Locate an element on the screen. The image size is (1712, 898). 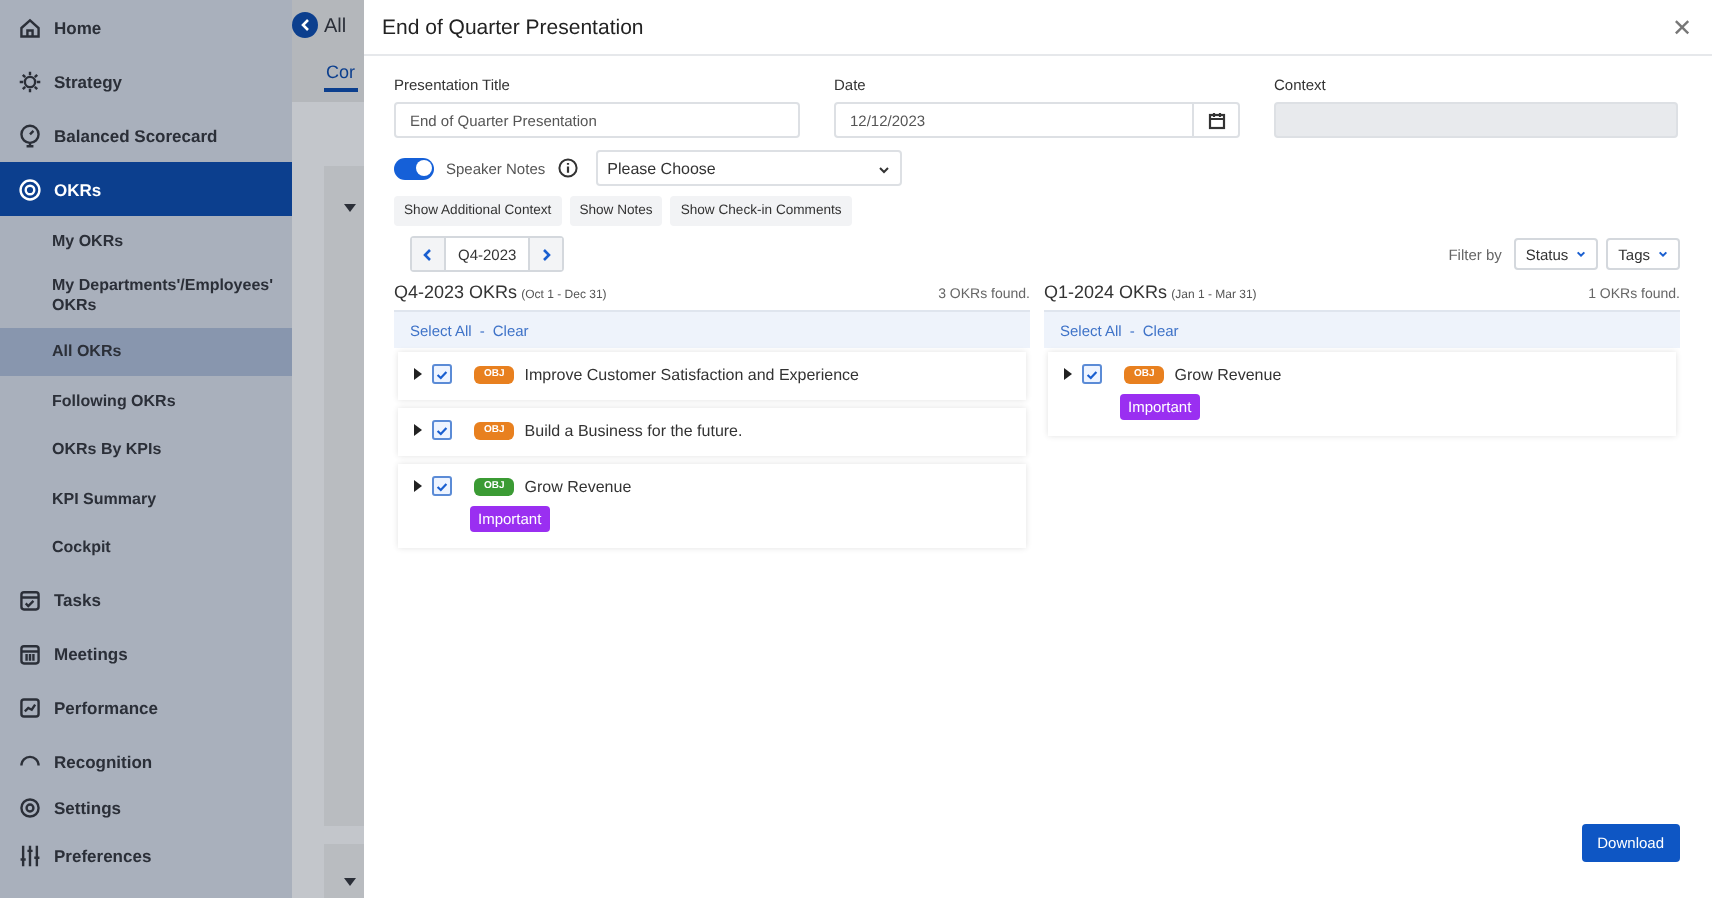
sidebar-item: Recognition is located at coordinates (146, 761).